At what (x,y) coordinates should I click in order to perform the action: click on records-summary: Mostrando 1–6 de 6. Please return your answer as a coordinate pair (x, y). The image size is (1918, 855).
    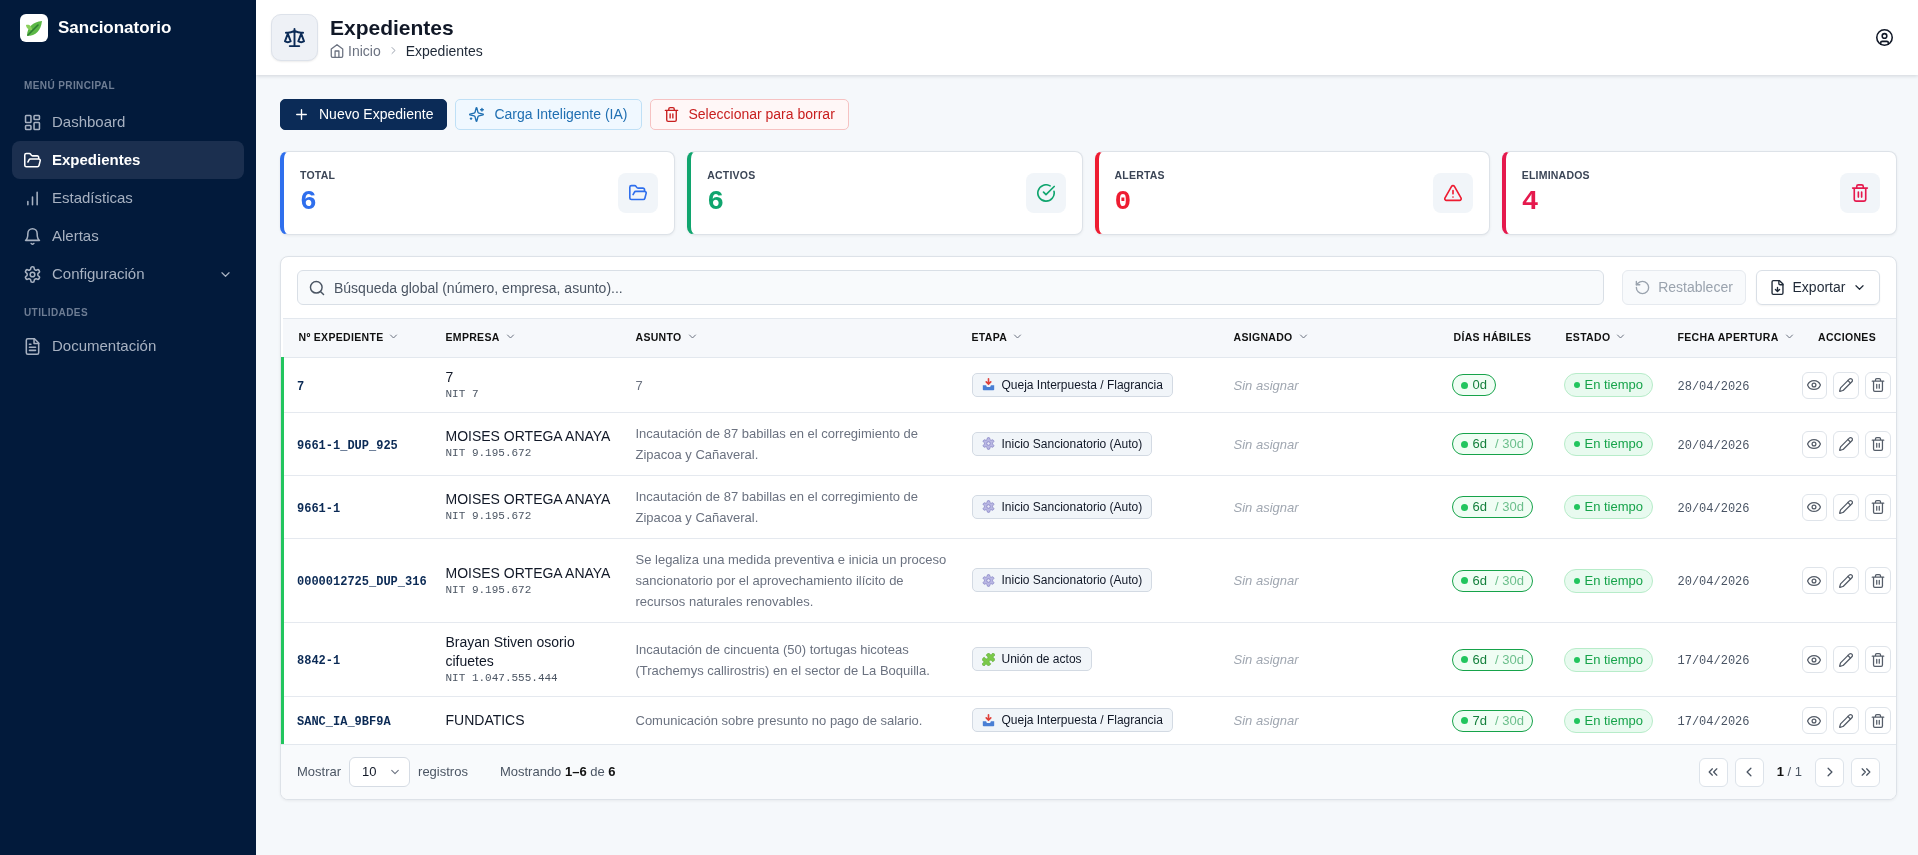
    Looking at the image, I should click on (557, 772).